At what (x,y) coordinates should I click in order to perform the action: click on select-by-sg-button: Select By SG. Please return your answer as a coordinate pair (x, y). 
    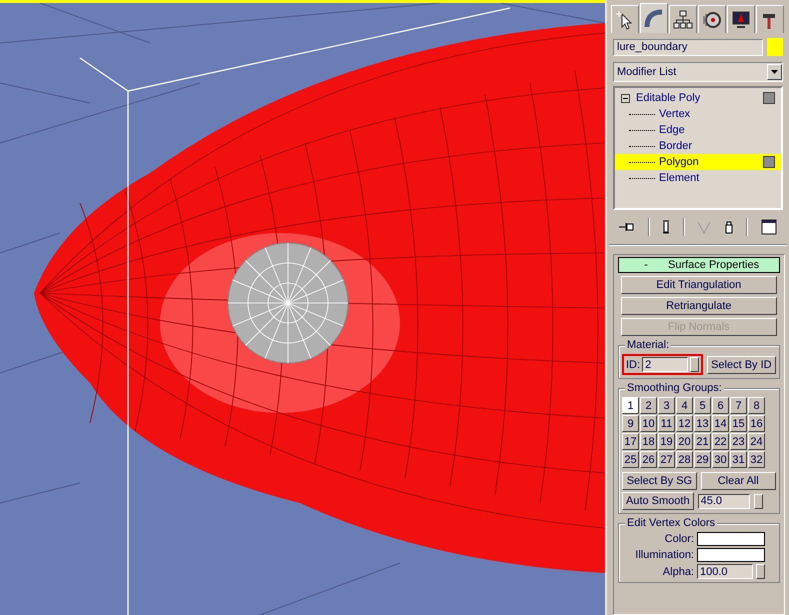
    Looking at the image, I should click on (659, 481).